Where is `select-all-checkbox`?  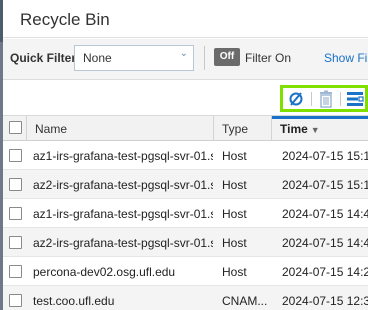 select-all-checkbox is located at coordinates (15, 127).